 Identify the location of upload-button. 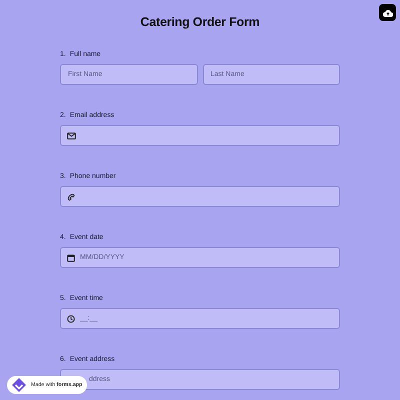
(387, 12).